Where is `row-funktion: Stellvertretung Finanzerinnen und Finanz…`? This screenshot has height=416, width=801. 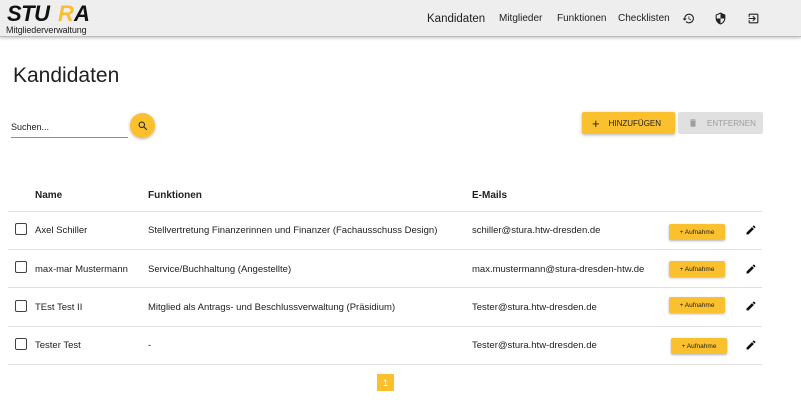 row-funktion: Stellvertretung Finanzerinnen und Finanz… is located at coordinates (293, 230).